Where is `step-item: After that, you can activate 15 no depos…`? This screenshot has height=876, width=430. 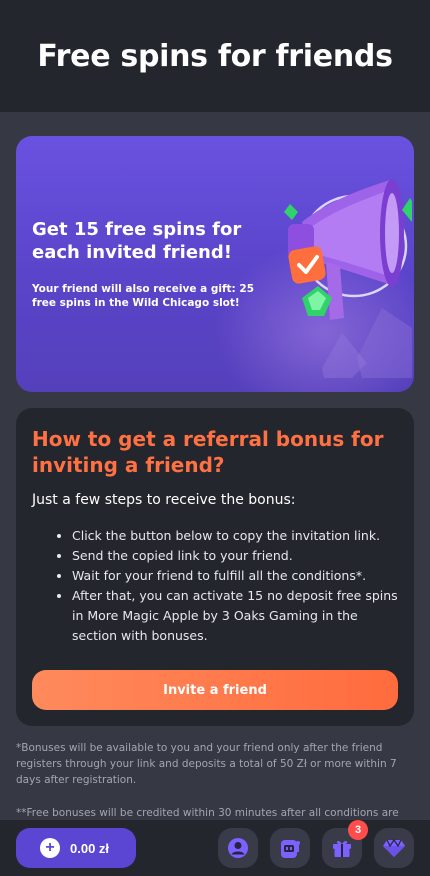
step-item: After that, you can activate 15 no depos… is located at coordinates (237, 616).